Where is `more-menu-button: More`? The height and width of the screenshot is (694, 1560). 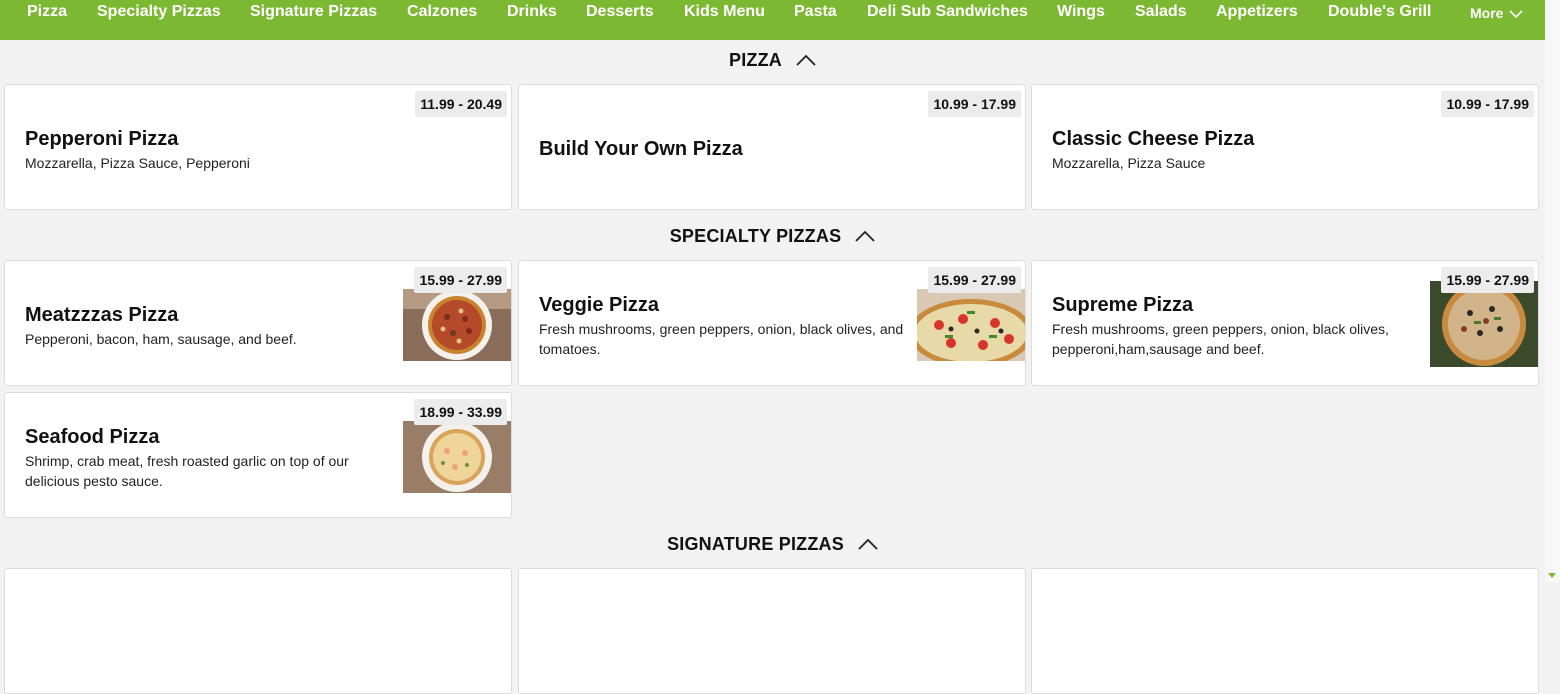
more-menu-button: More is located at coordinates (1496, 13).